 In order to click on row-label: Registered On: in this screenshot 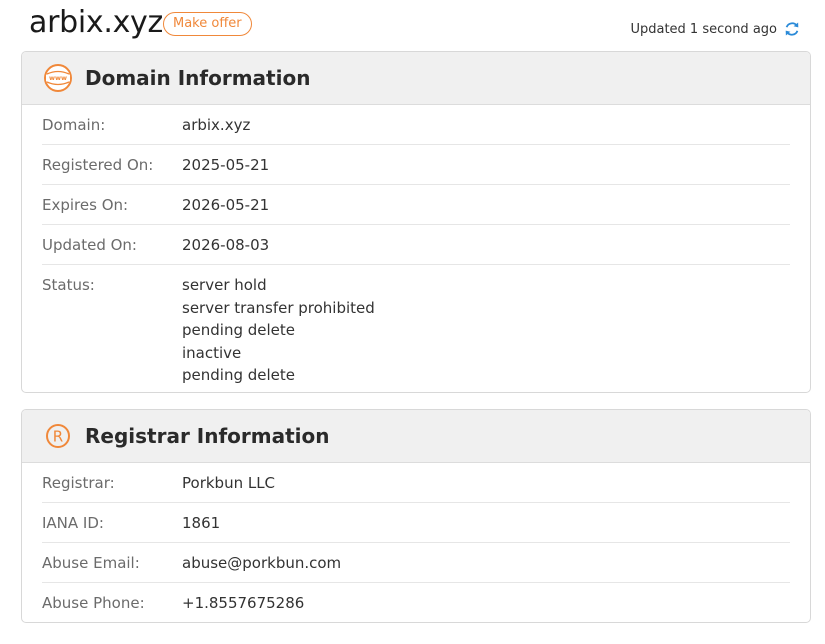, I will do `click(98, 165)`.